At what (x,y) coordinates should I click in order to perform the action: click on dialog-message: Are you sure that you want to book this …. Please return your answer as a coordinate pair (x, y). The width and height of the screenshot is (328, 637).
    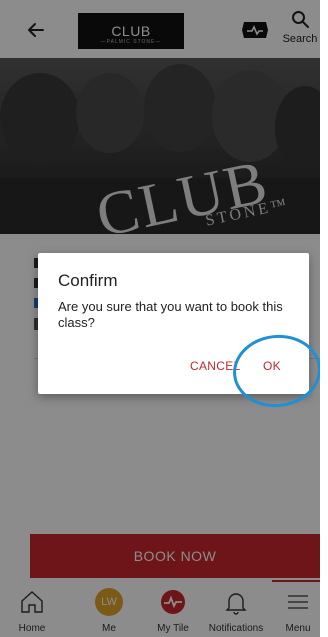
    Looking at the image, I should click on (170, 314).